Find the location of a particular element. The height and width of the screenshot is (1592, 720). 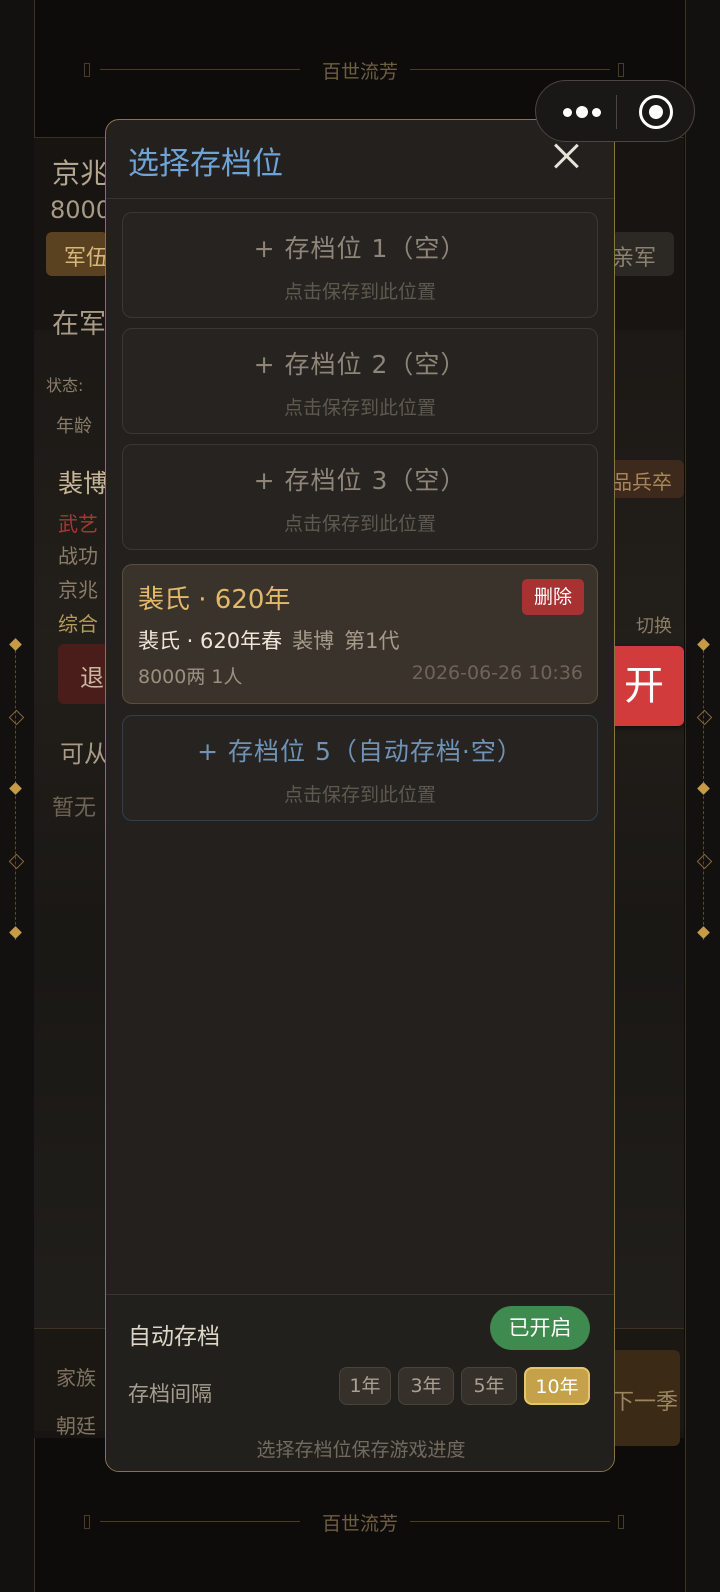

bg-tab-army: 军伍 is located at coordinates (77, 254).